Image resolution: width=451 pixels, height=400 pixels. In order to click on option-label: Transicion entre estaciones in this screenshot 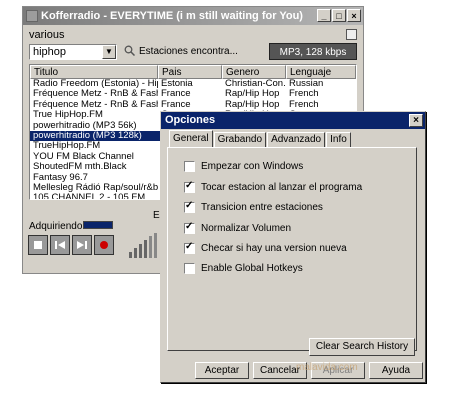, I will do `click(262, 207)`.